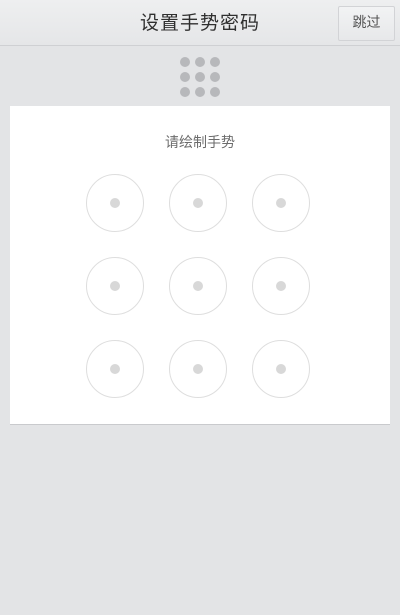 This screenshot has height=615, width=400. I want to click on gesture-preview-grid, so click(201, 78).